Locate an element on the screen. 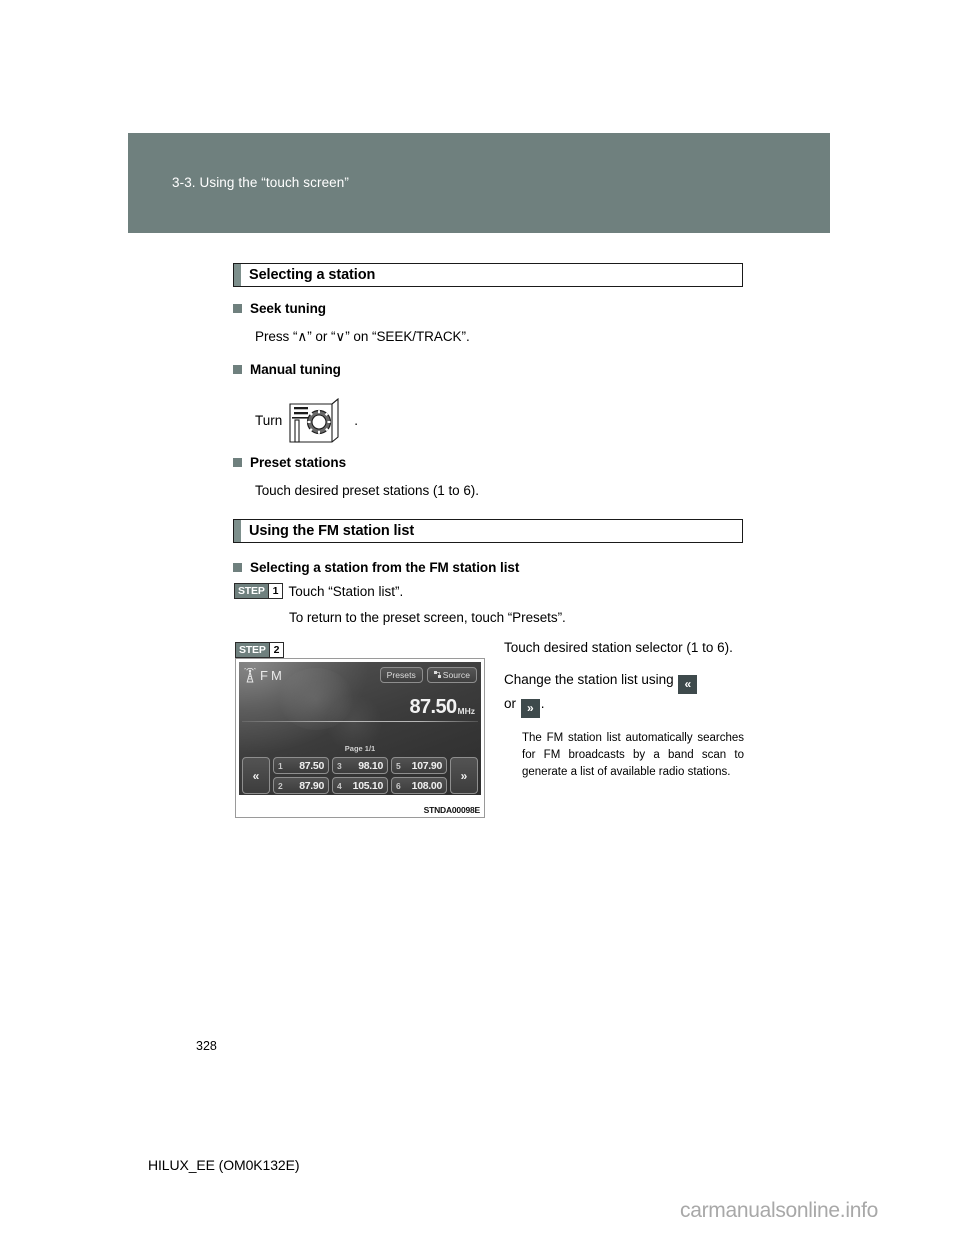 The height and width of the screenshot is (1242, 960). step-1-text: Touch “Station list”. is located at coordinates (346, 591).